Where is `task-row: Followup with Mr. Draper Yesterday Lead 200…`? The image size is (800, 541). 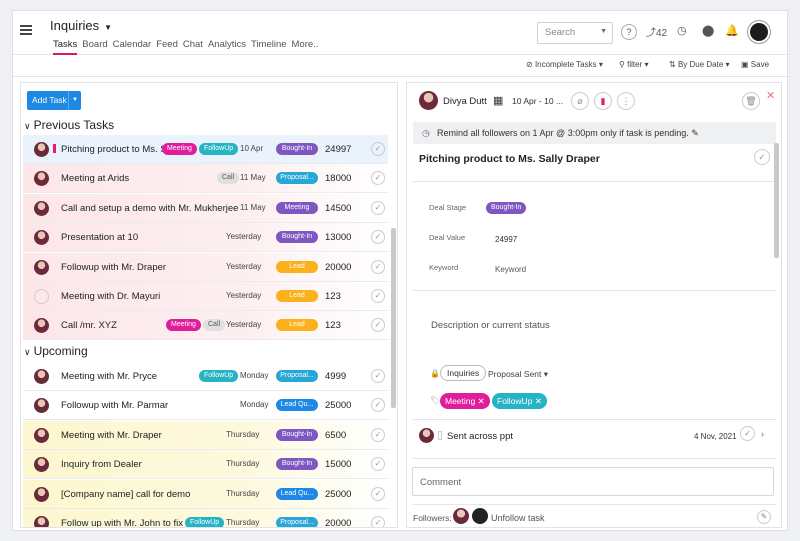 task-row: Followup with Mr. Draper Yesterday Lead 200… is located at coordinates (205, 267).